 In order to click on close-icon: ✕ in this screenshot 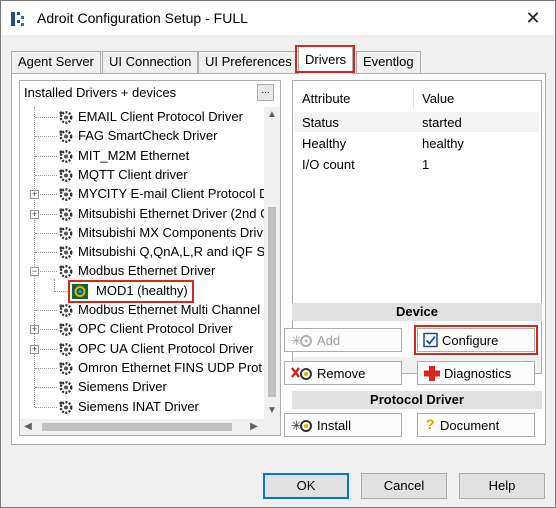, I will do `click(533, 18)`.